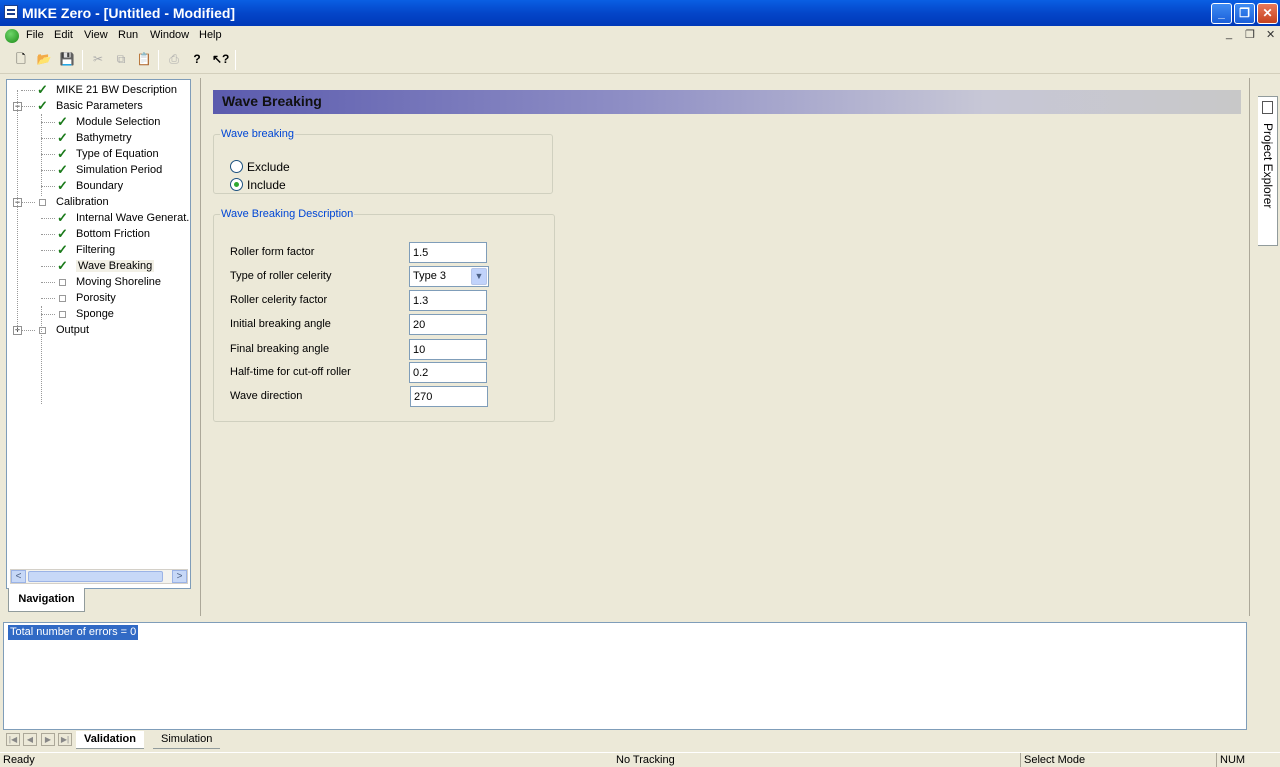 The image size is (1280, 767). Describe the element at coordinates (73, 632) in the screenshot. I see `error-count-message: Total number of errors = 0` at that location.